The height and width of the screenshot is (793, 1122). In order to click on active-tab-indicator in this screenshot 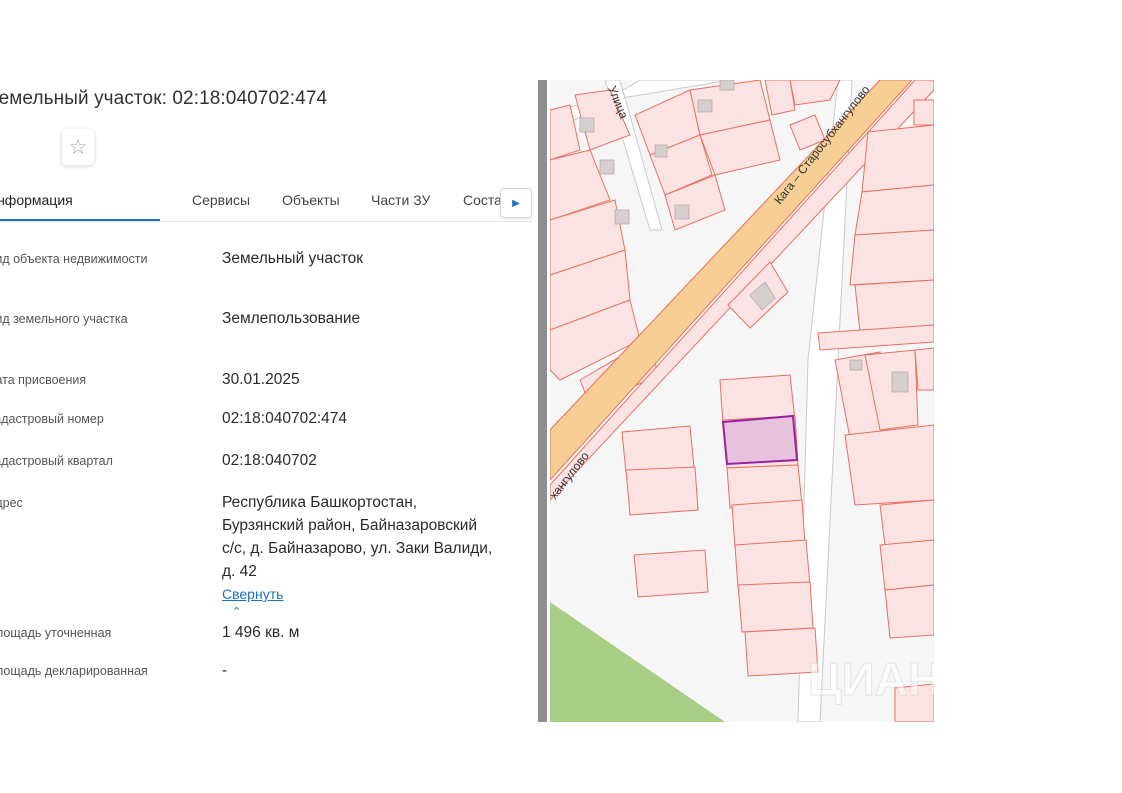, I will do `click(80, 220)`.